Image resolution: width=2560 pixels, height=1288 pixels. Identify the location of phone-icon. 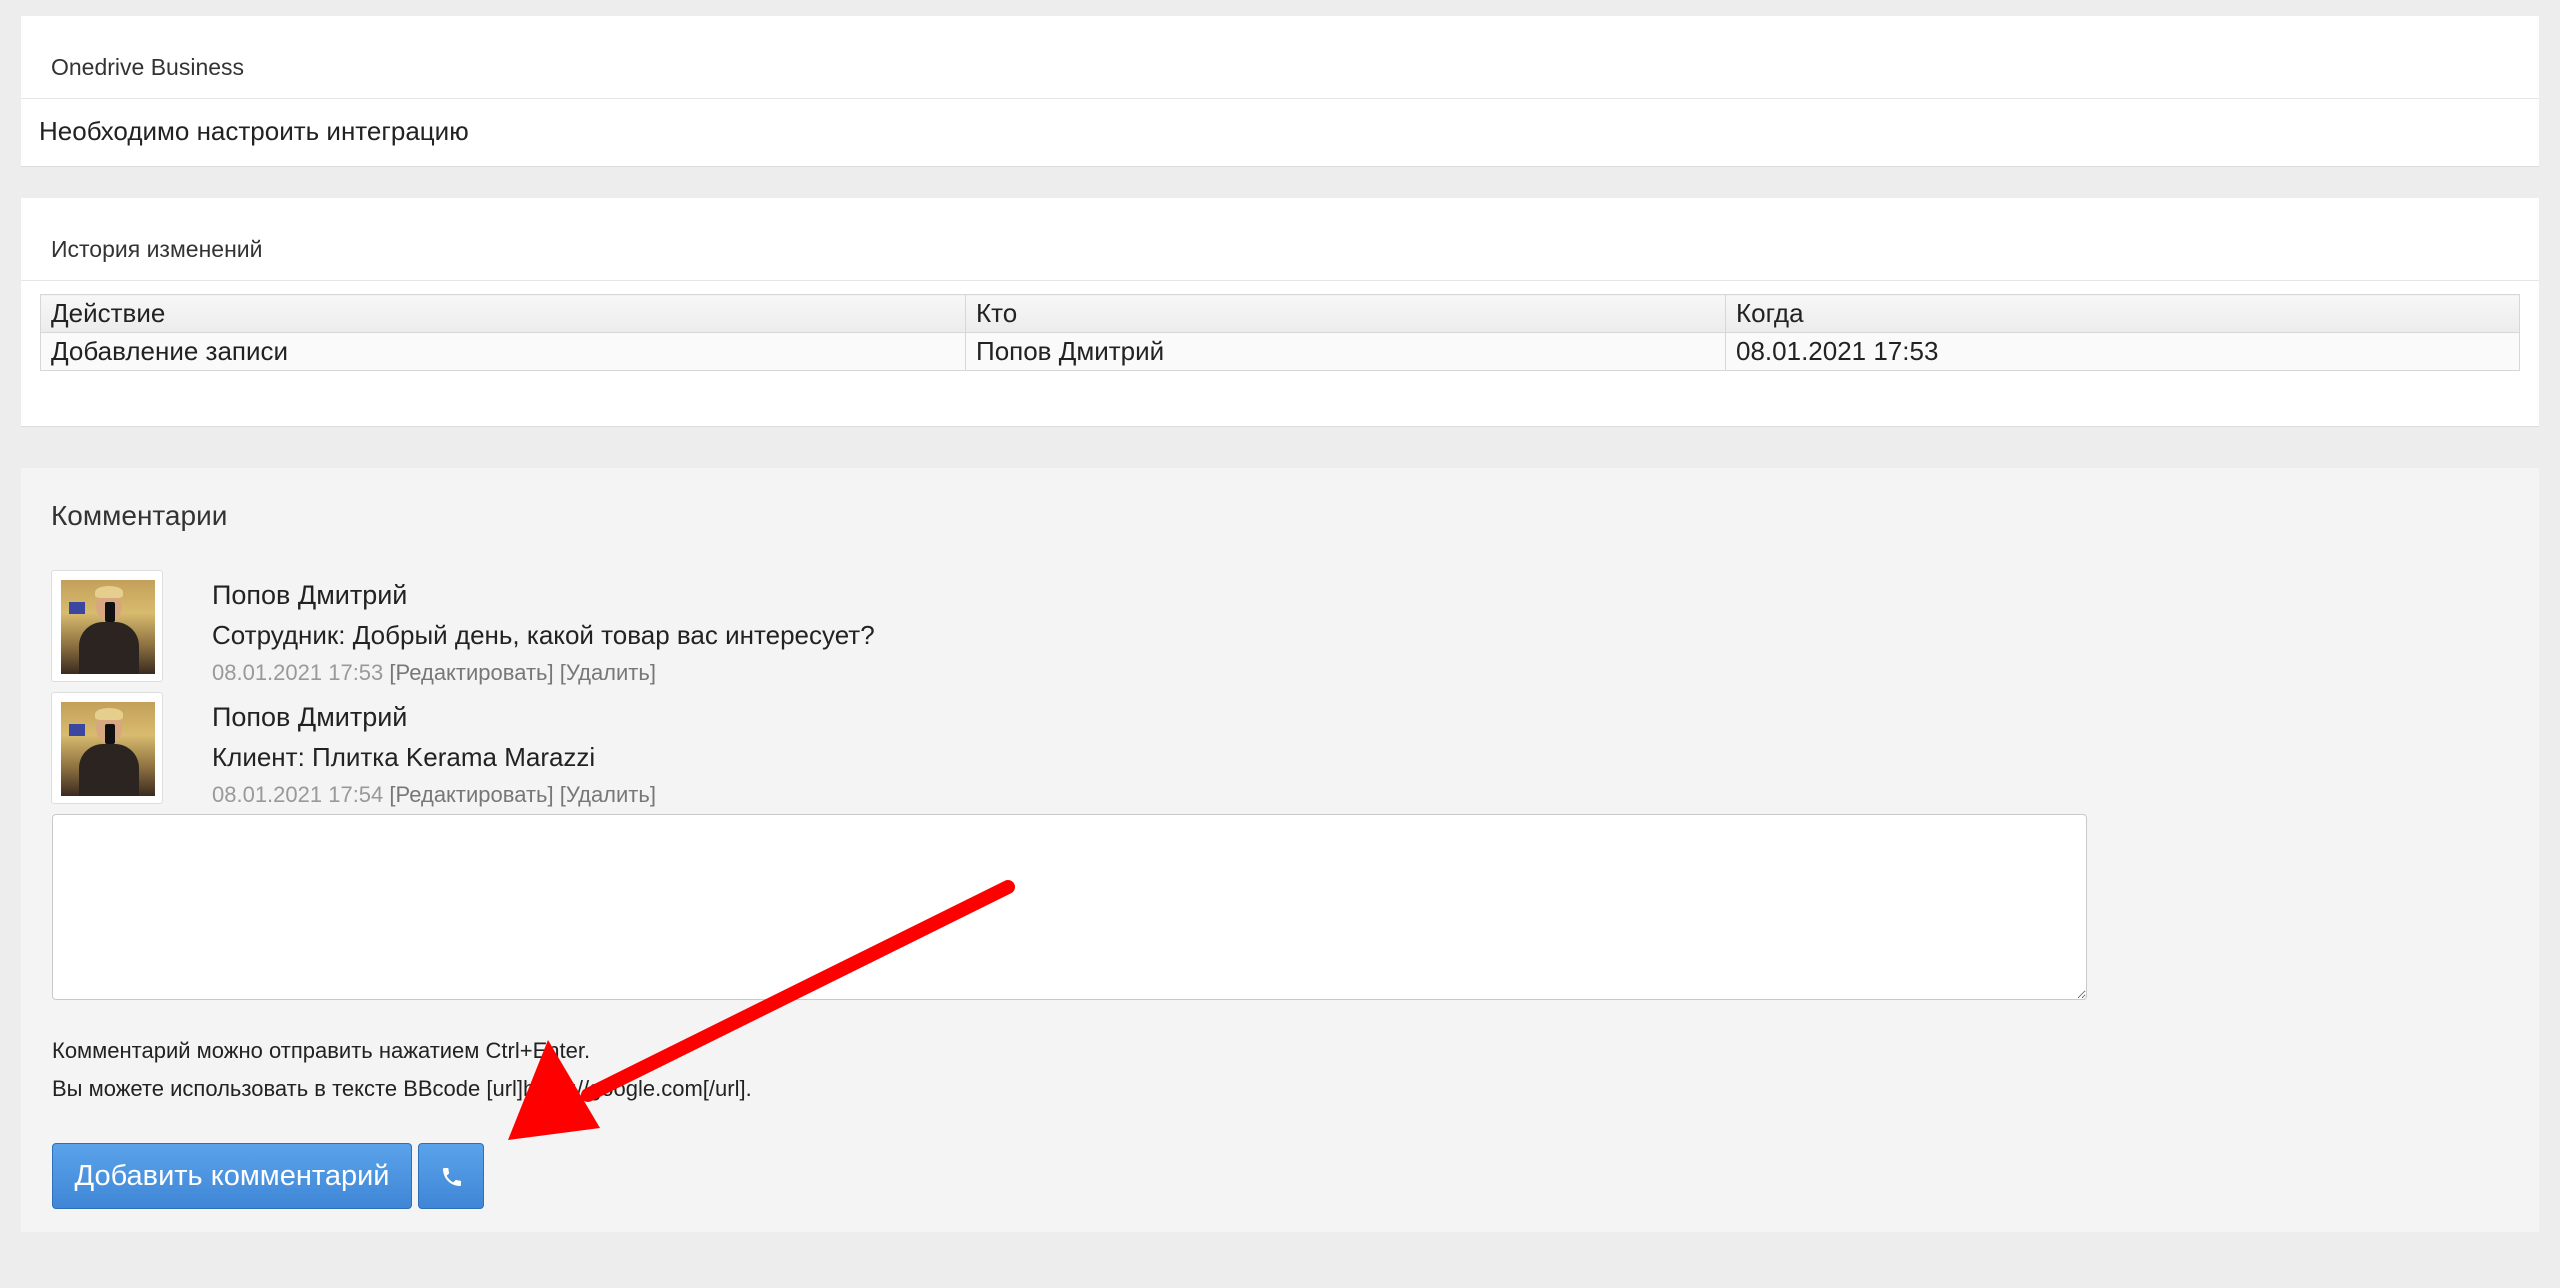
(452, 1177).